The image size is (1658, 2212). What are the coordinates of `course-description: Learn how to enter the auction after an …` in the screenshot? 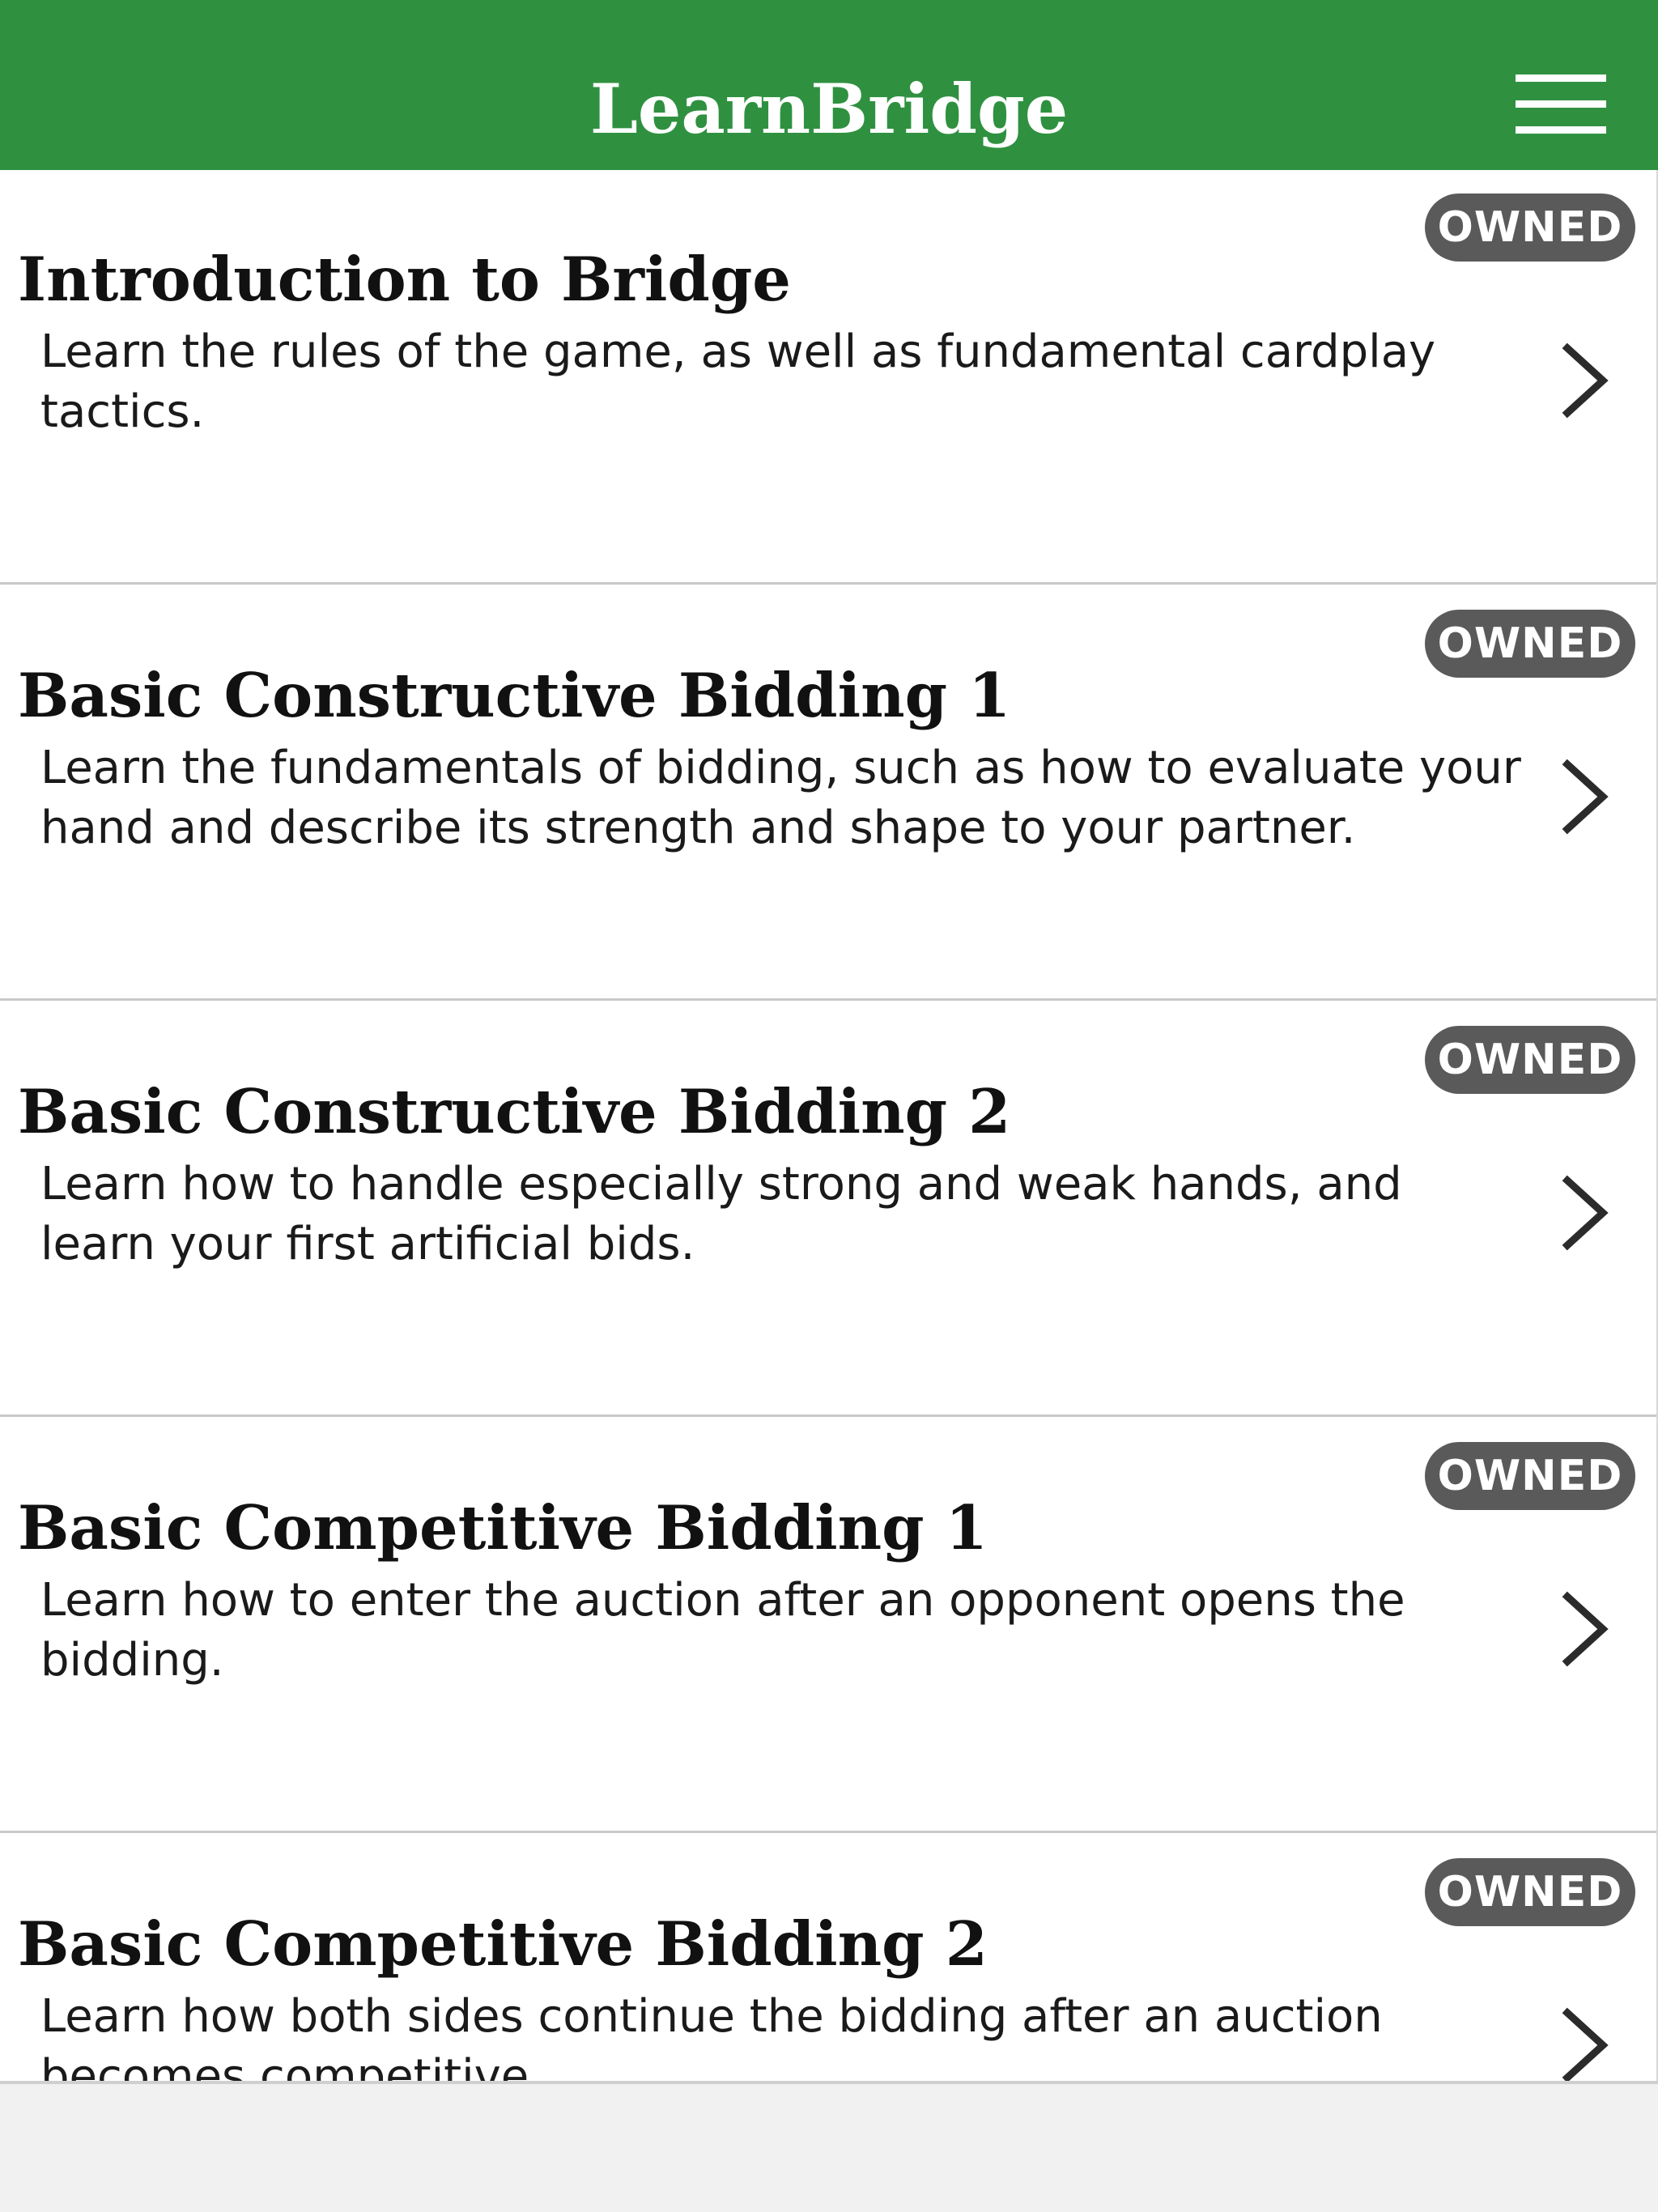 It's located at (722, 1631).